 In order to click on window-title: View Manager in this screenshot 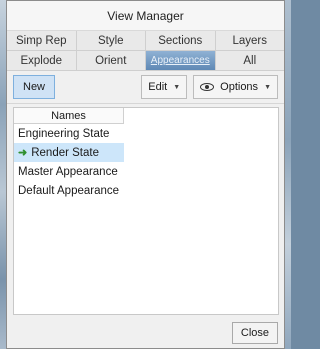, I will do `click(145, 15)`.